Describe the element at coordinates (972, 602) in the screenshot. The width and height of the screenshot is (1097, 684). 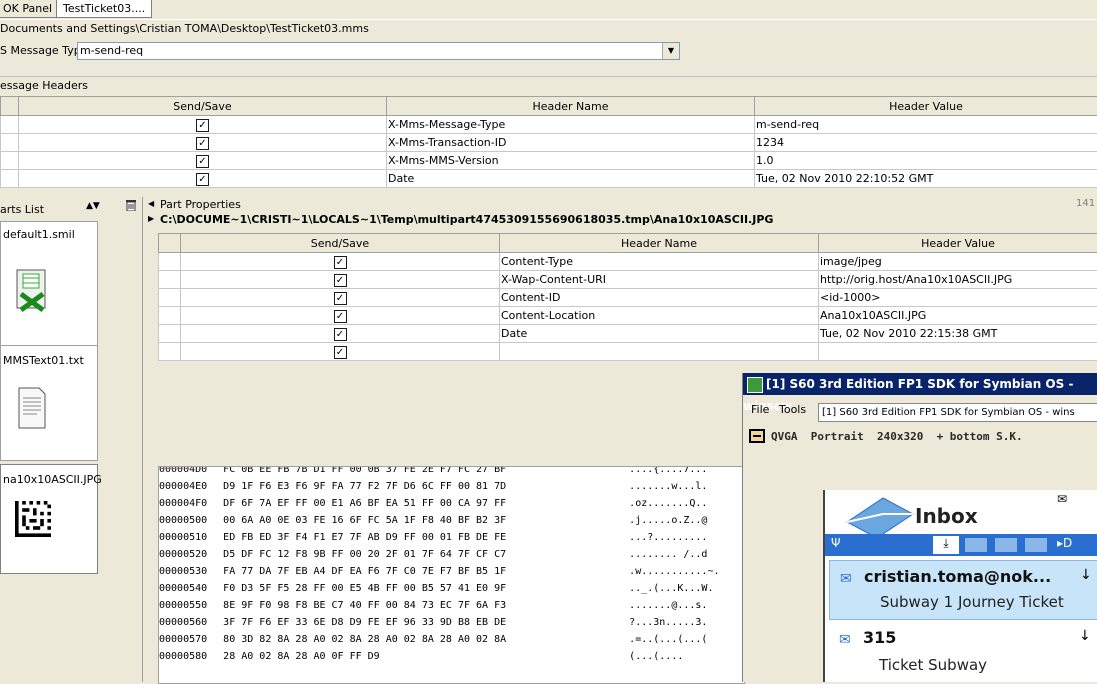
I see `message-subject: Subway 1 Journey Ticket` at that location.